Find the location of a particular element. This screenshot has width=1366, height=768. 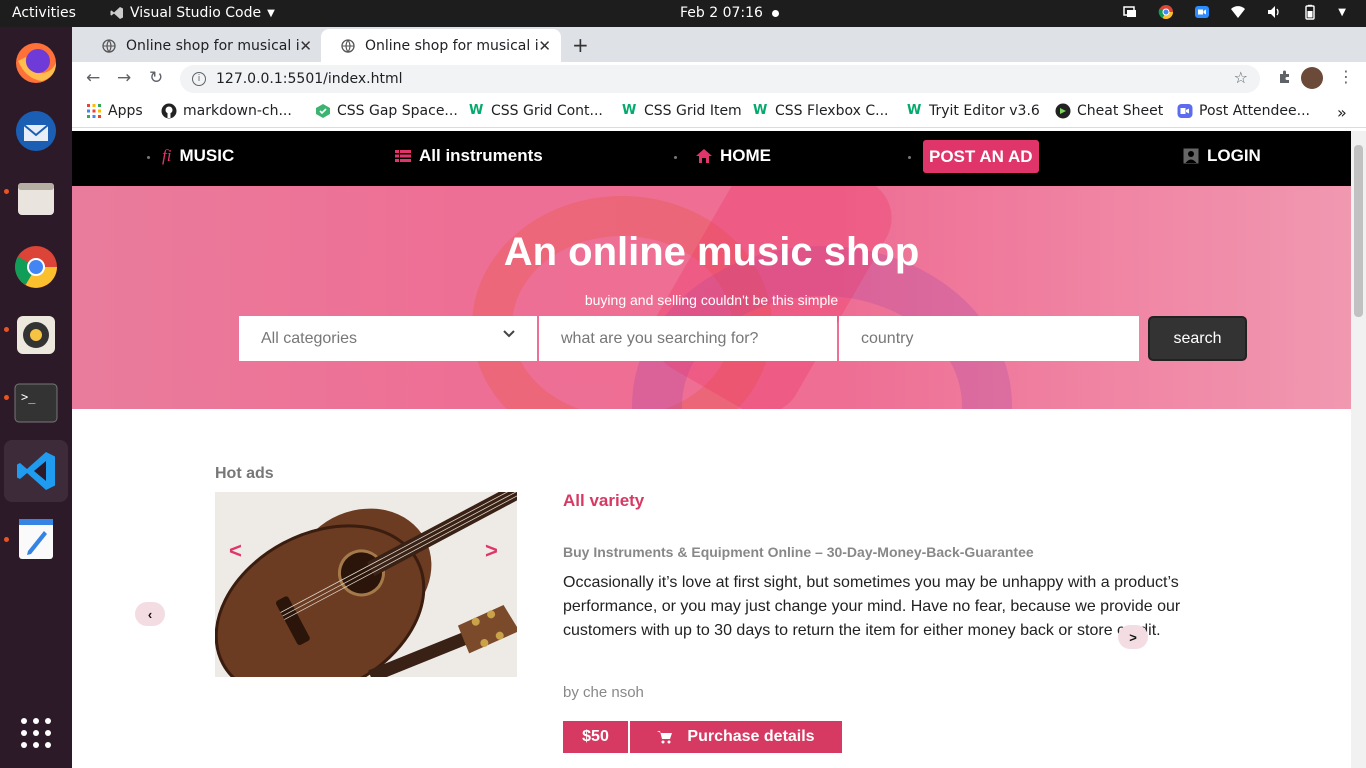

dock-text-editor is located at coordinates (36, 539).